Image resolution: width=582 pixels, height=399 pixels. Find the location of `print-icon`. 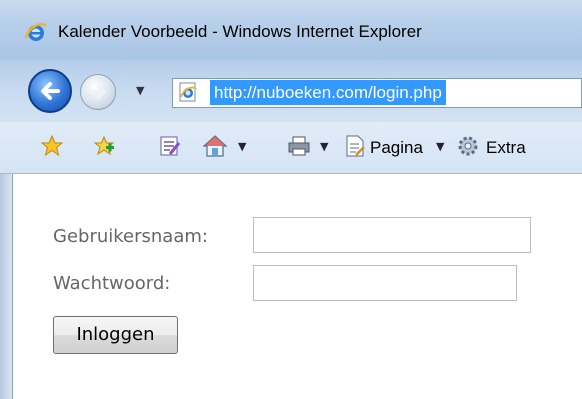

print-icon is located at coordinates (299, 146).